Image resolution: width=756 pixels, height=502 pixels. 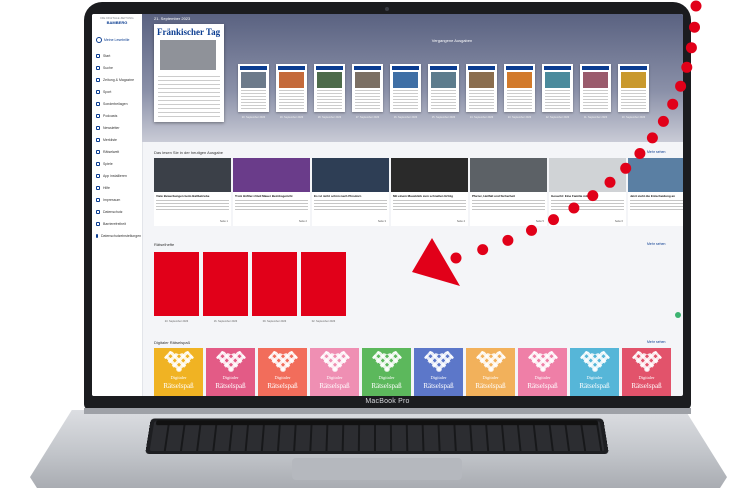 I want to click on puzzle-booklet-cover: 16. September 2023, so click(x=225, y=287).